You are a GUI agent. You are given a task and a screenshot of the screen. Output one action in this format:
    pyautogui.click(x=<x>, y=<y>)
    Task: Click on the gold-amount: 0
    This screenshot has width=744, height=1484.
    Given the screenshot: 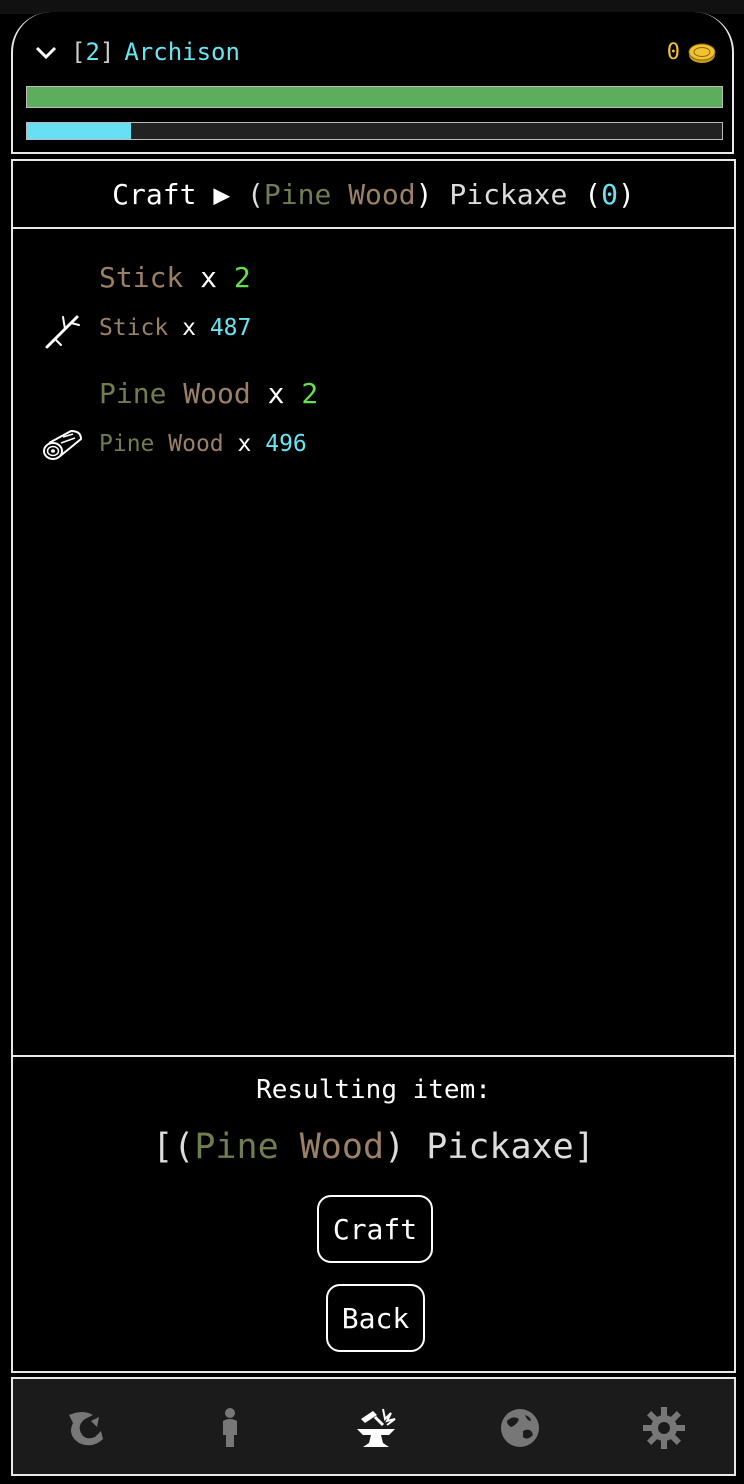 What is the action you would take?
    pyautogui.click(x=673, y=52)
    